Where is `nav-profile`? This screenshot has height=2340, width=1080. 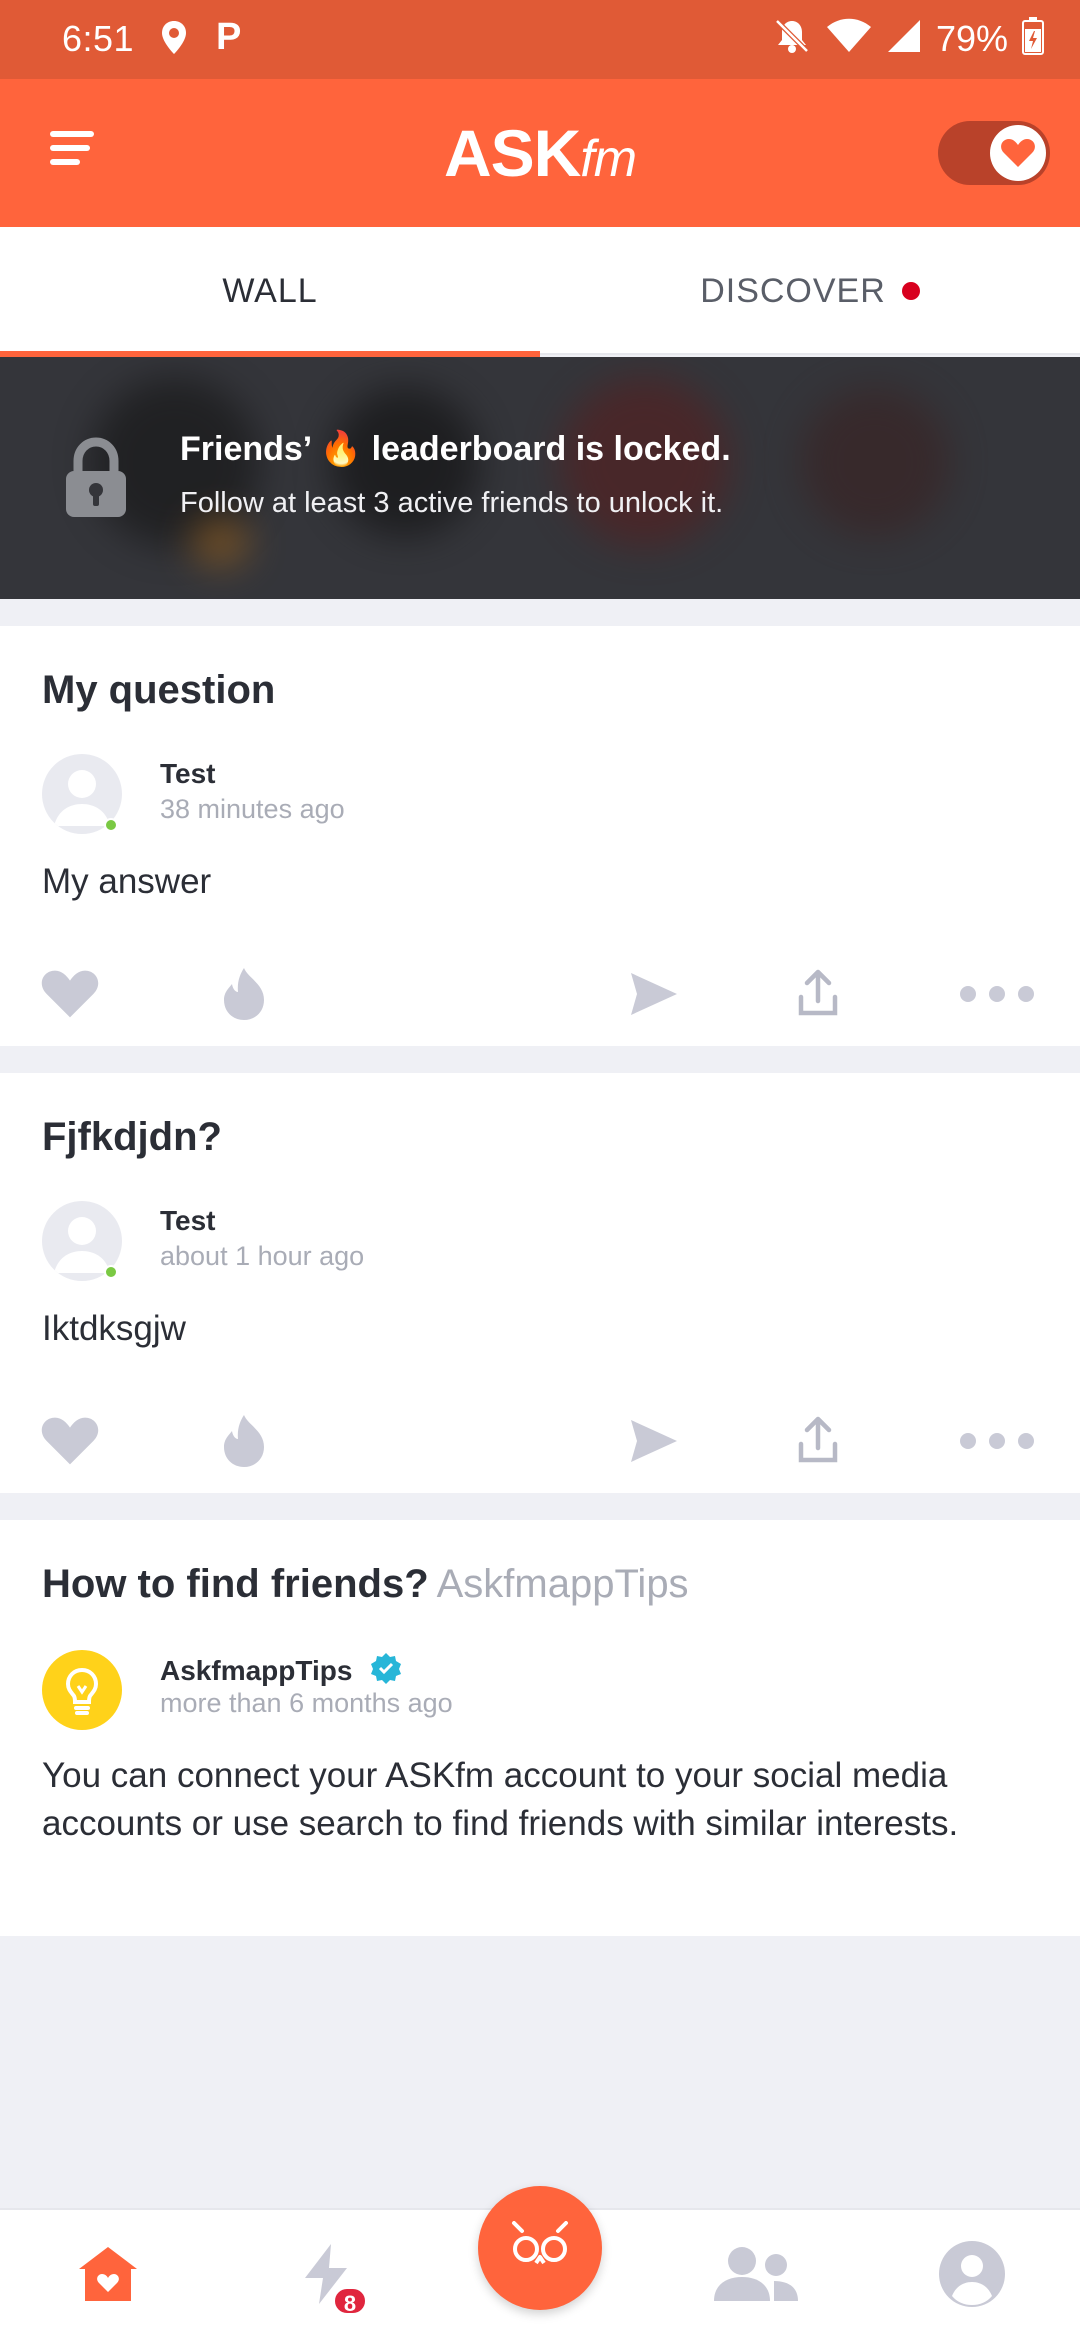
nav-profile is located at coordinates (972, 2275).